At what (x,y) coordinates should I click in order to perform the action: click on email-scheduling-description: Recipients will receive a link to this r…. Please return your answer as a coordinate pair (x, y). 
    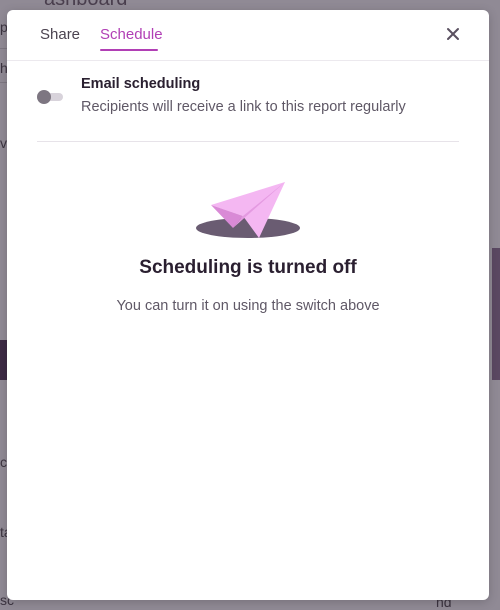
    Looking at the image, I should click on (243, 107).